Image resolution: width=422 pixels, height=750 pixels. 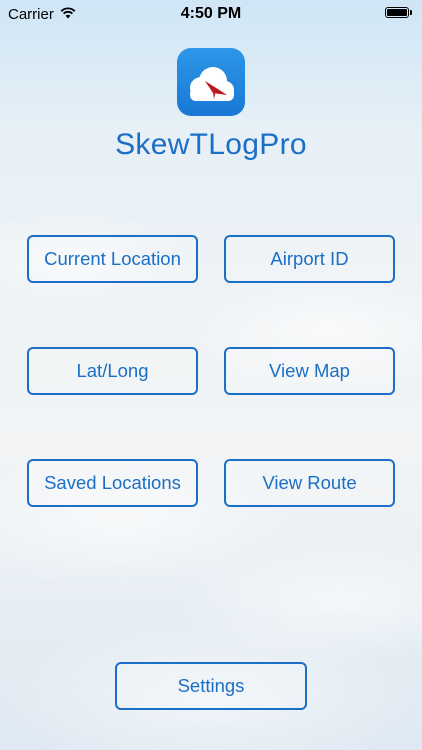 I want to click on battery-icon, so click(x=398, y=12).